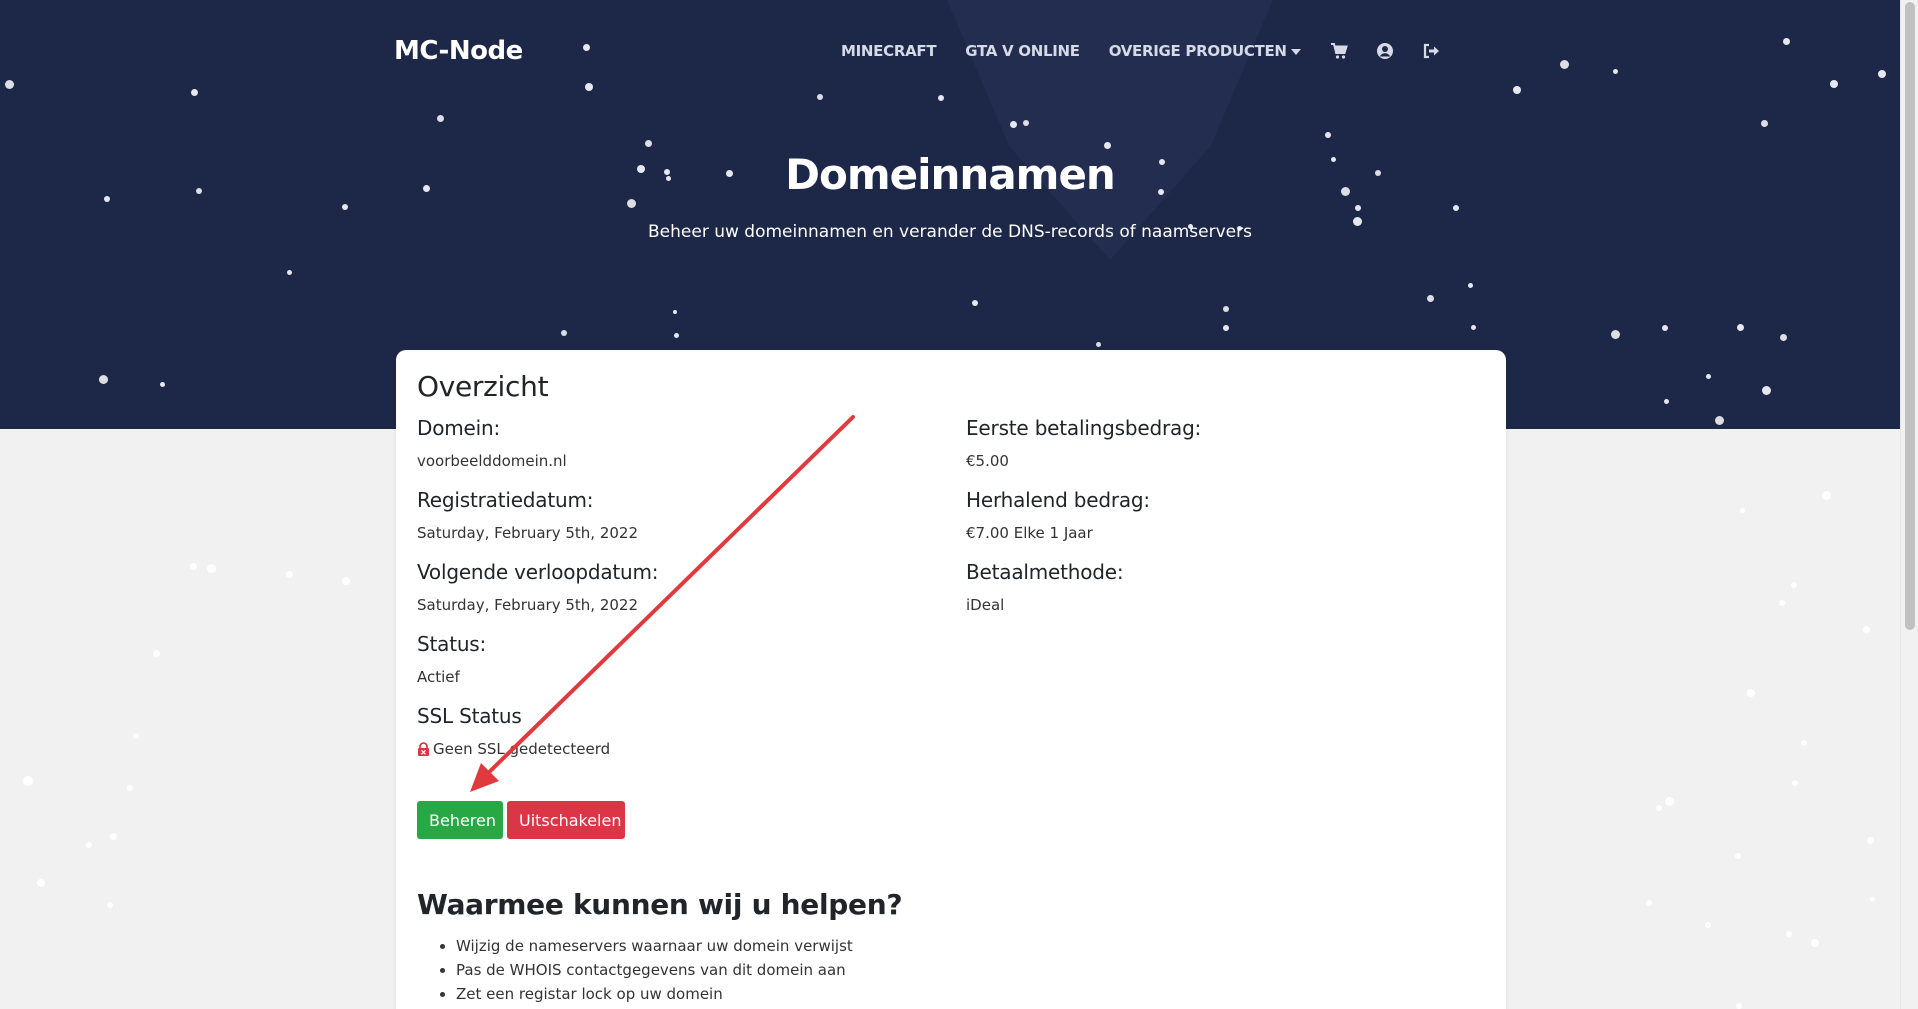  I want to click on field-label: Eerste betalingsbedrag:, so click(1084, 428).